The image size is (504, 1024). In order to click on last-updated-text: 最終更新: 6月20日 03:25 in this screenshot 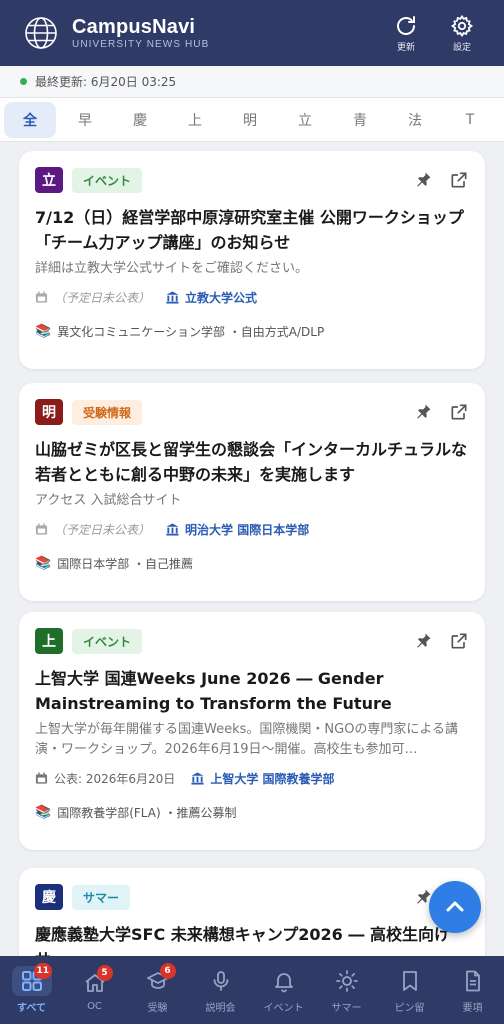, I will do `click(106, 82)`.